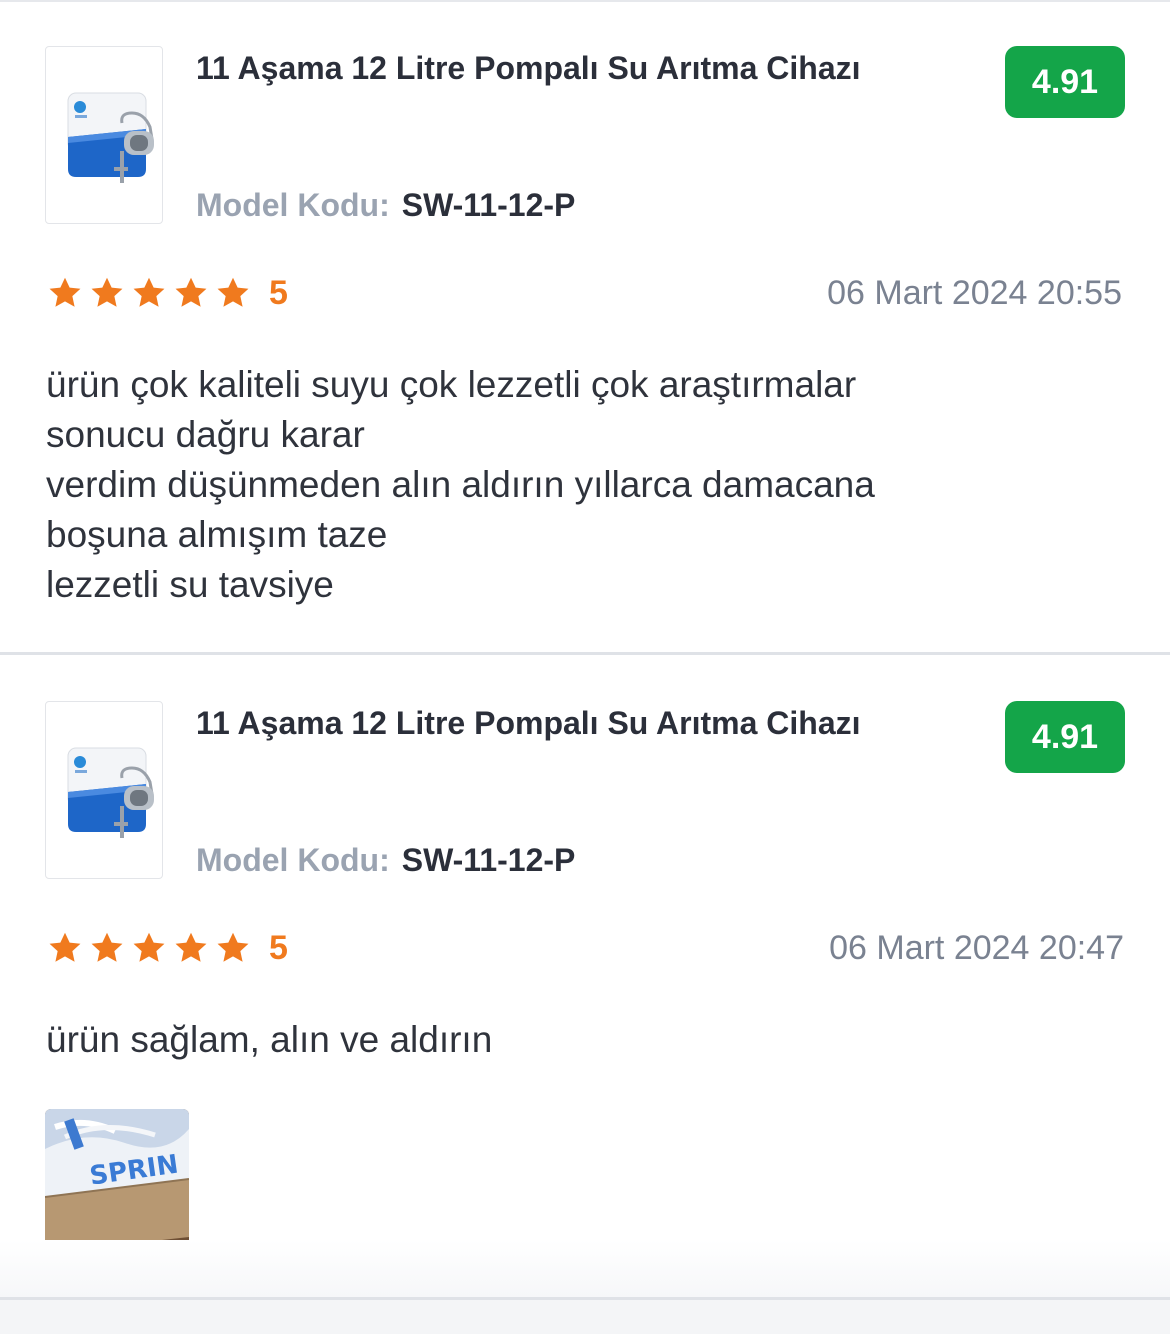  Describe the element at coordinates (576, 1040) in the screenshot. I see `review-comment: ürün sağlam, alın ve aldırın` at that location.